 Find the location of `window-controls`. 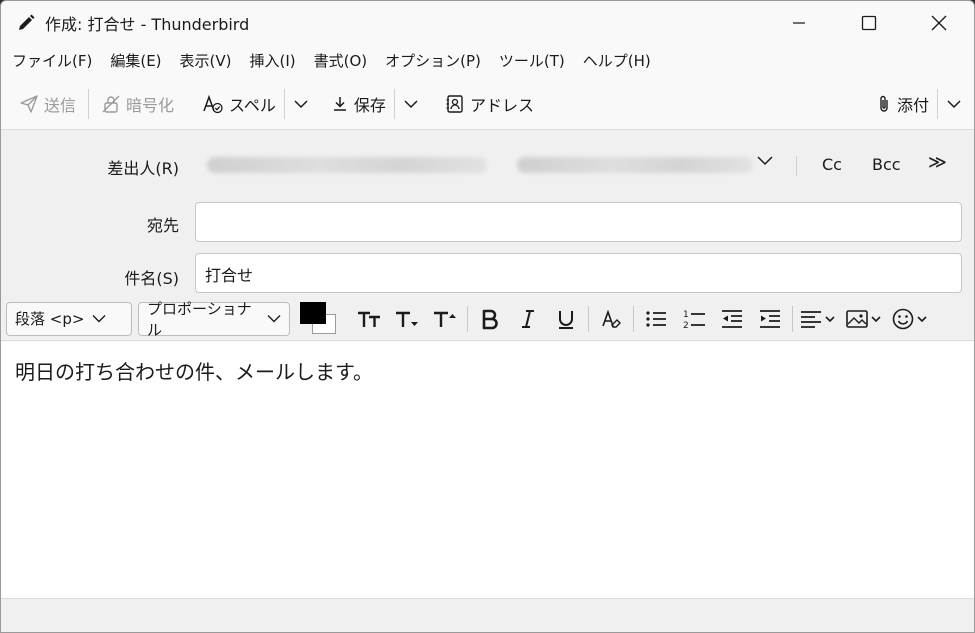

window-controls is located at coordinates (869, 23).